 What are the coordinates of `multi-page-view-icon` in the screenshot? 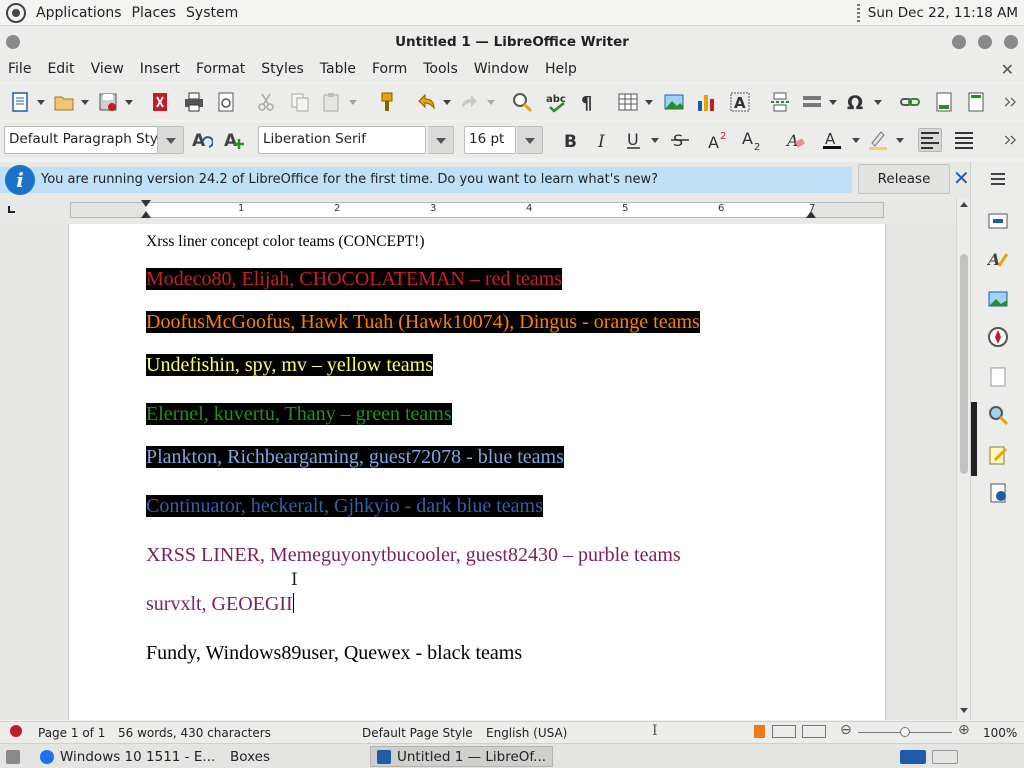 It's located at (784, 731).